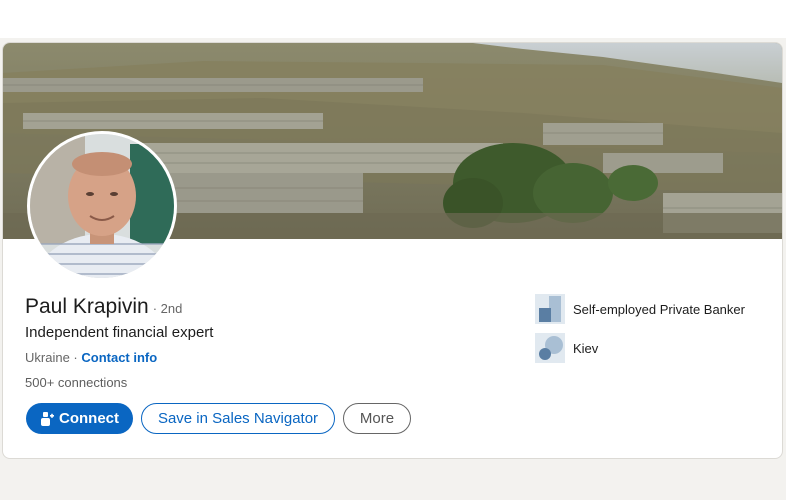 This screenshot has height=500, width=786. What do you see at coordinates (167, 308) in the screenshot?
I see `connection-degree: · 2nd` at bounding box center [167, 308].